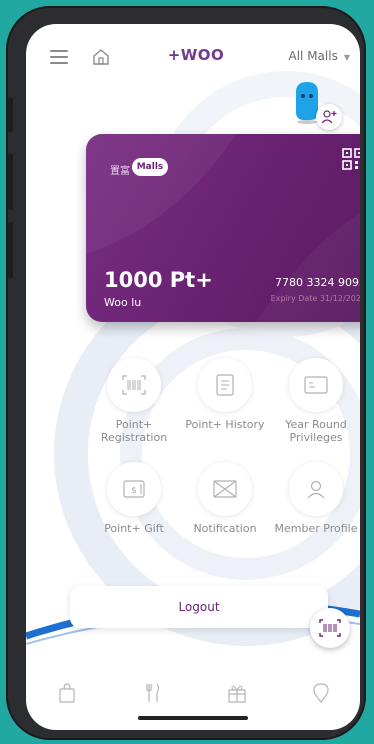 This screenshot has width=374, height=744. What do you see at coordinates (193, 692) in the screenshot?
I see `bottom-navigation` at bounding box center [193, 692].